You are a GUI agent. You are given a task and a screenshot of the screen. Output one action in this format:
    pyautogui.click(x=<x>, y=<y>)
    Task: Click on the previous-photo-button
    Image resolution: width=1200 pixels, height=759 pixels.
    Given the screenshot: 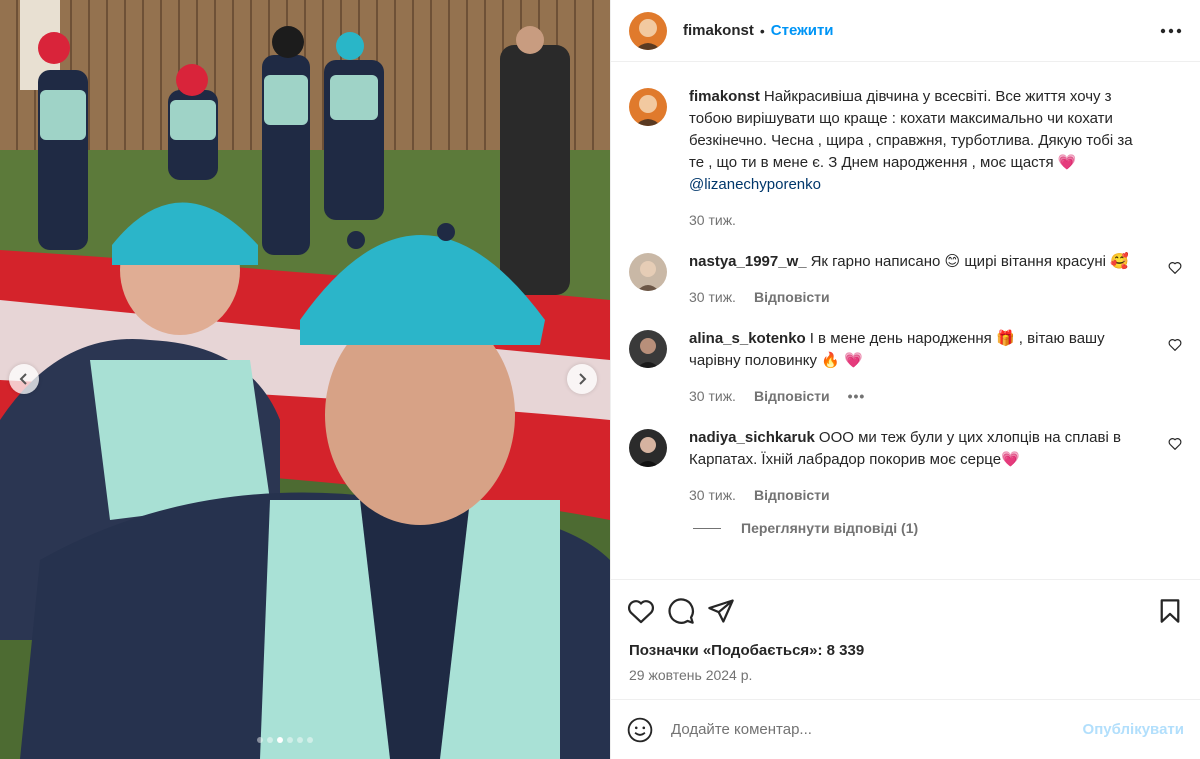 What is the action you would take?
    pyautogui.click(x=24, y=379)
    